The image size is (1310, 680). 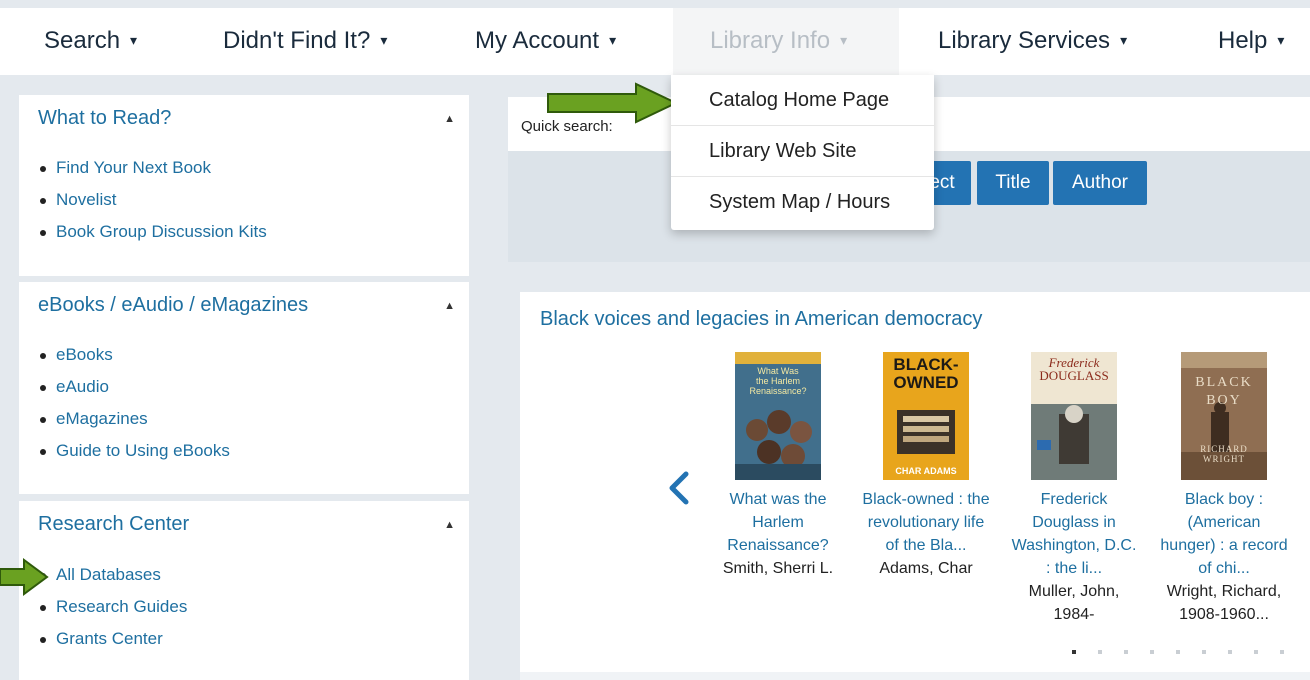 I want to click on link-guide-ebooks: Guide to Using eBooks, so click(x=135, y=451).